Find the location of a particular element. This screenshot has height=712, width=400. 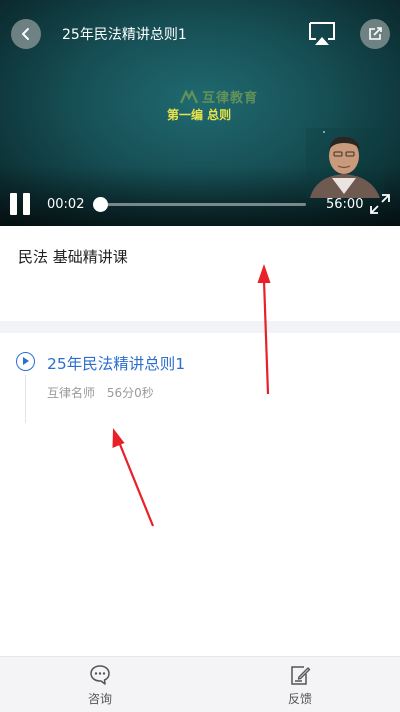

feedback-label: 反馈 is located at coordinates (299, 699).